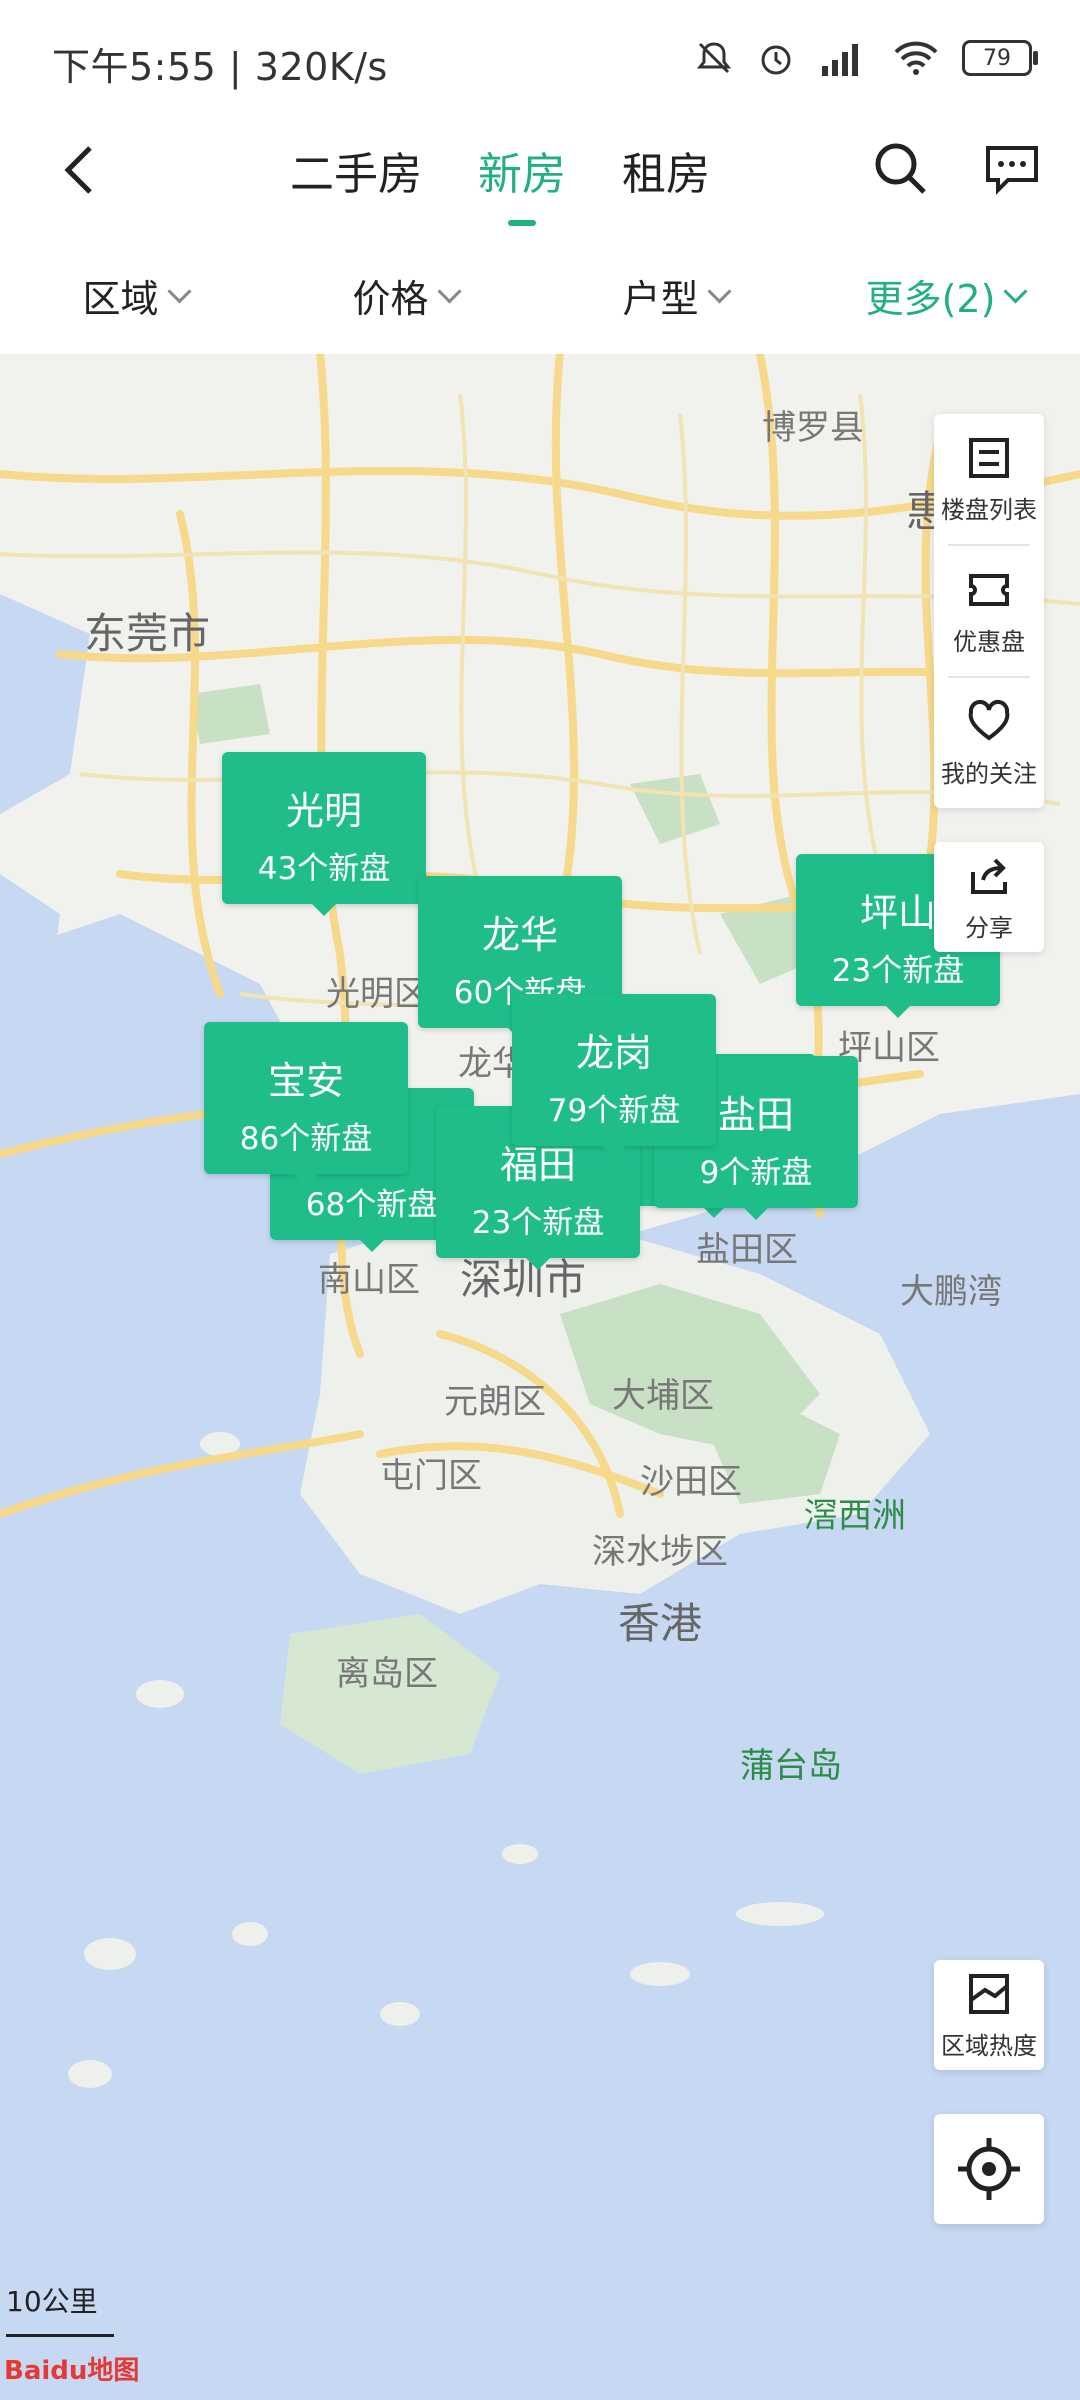  Describe the element at coordinates (840, 60) in the screenshot. I see `signal-icon` at that location.